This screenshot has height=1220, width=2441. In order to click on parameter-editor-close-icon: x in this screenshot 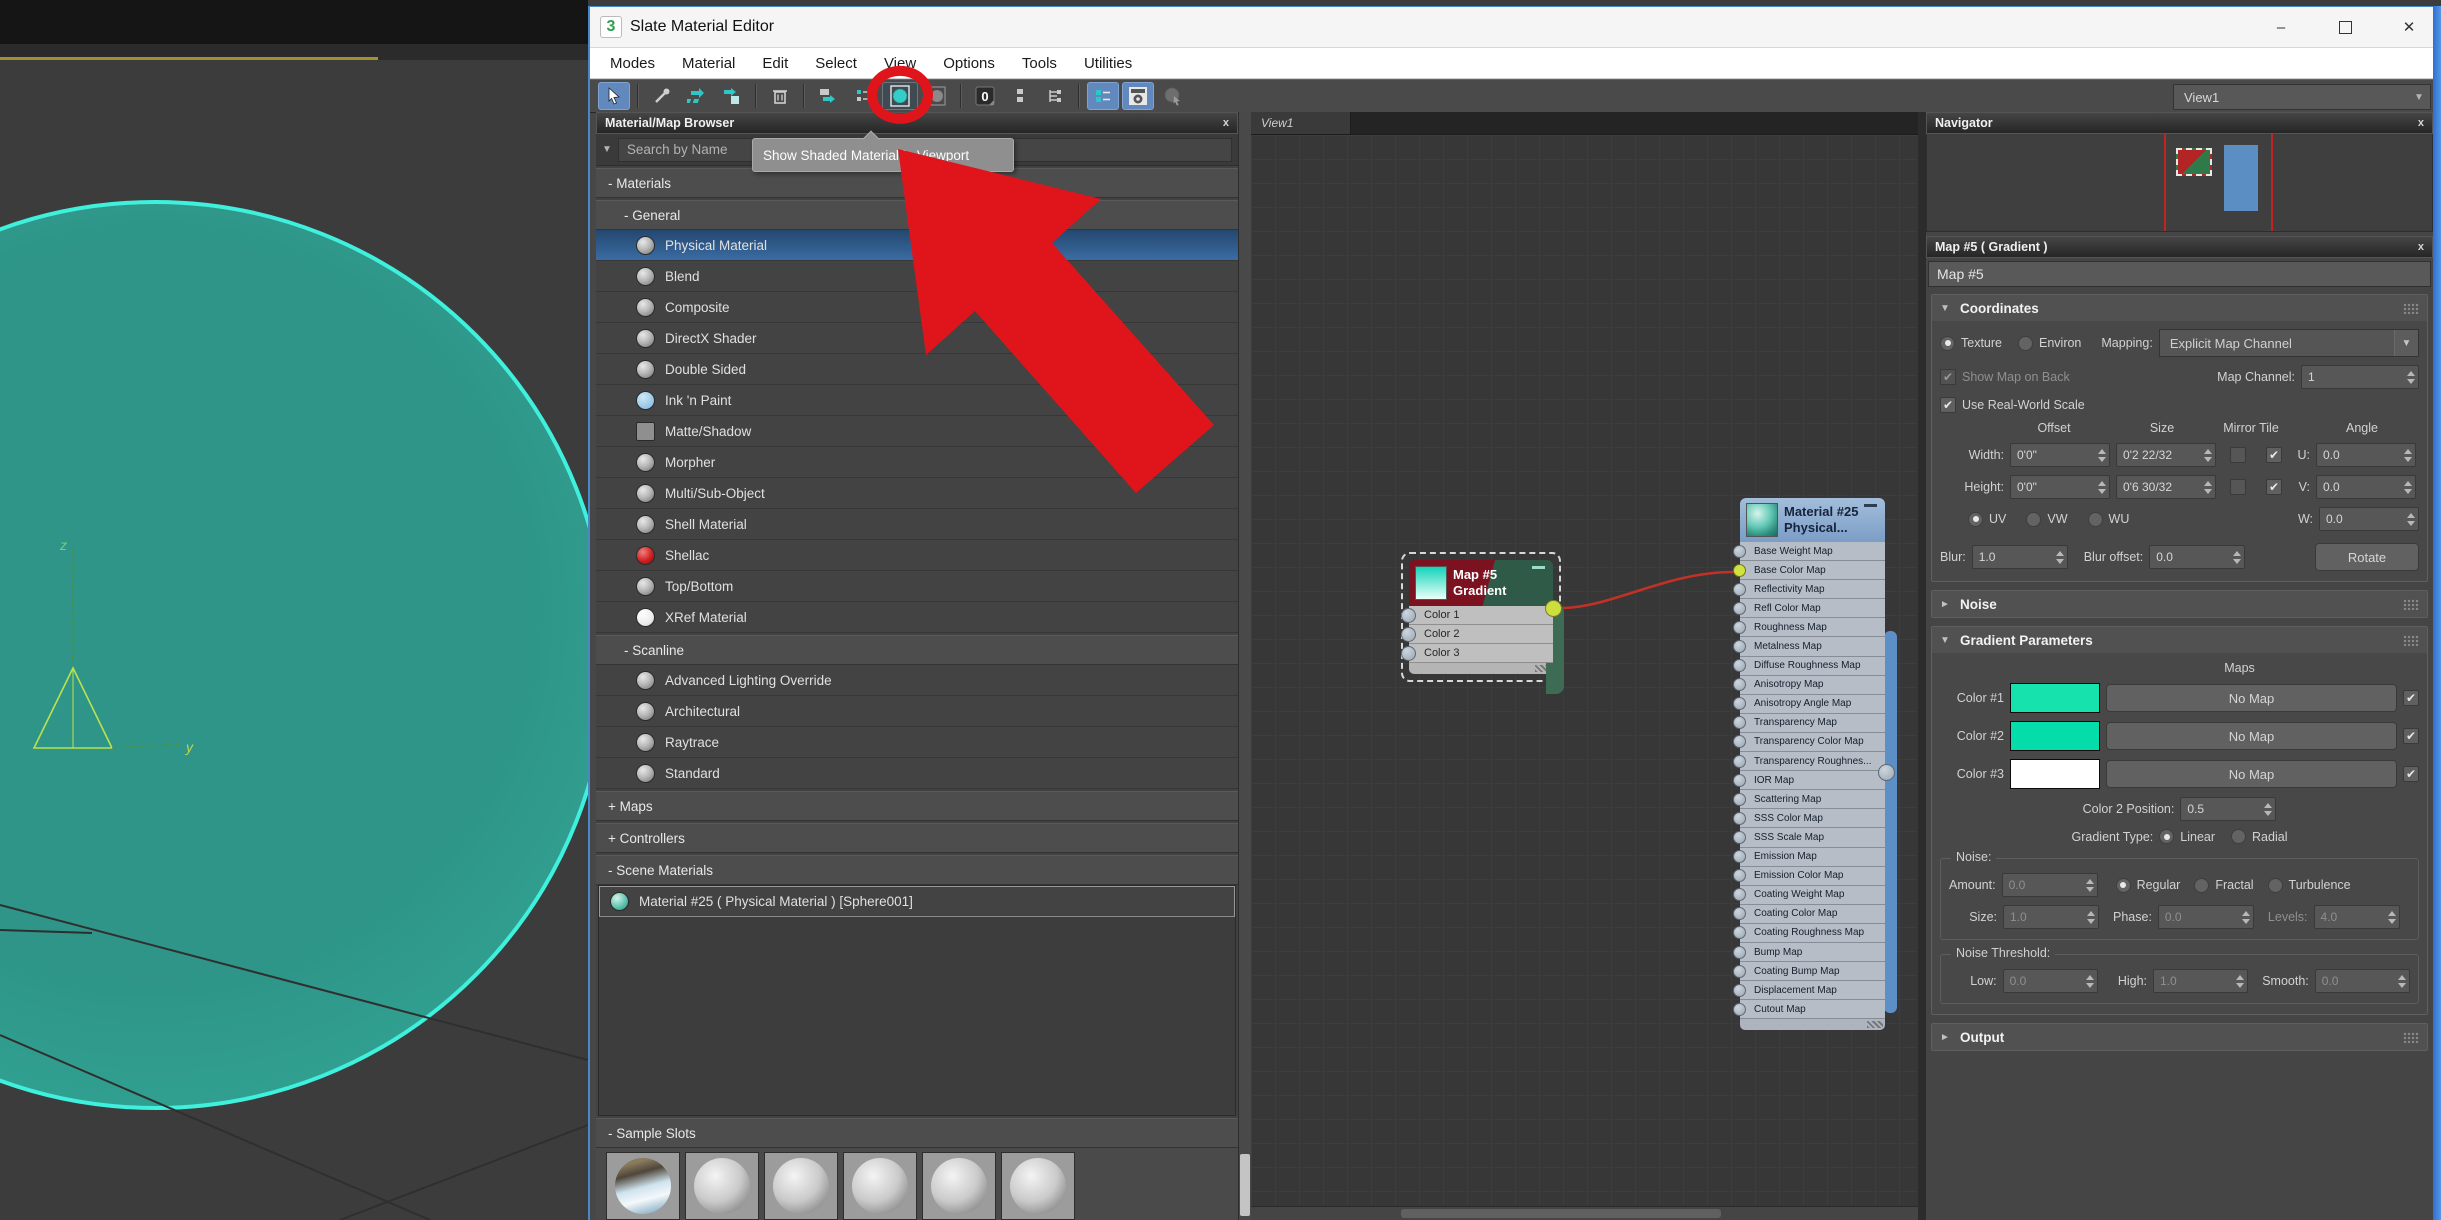, I will do `click(2421, 247)`.